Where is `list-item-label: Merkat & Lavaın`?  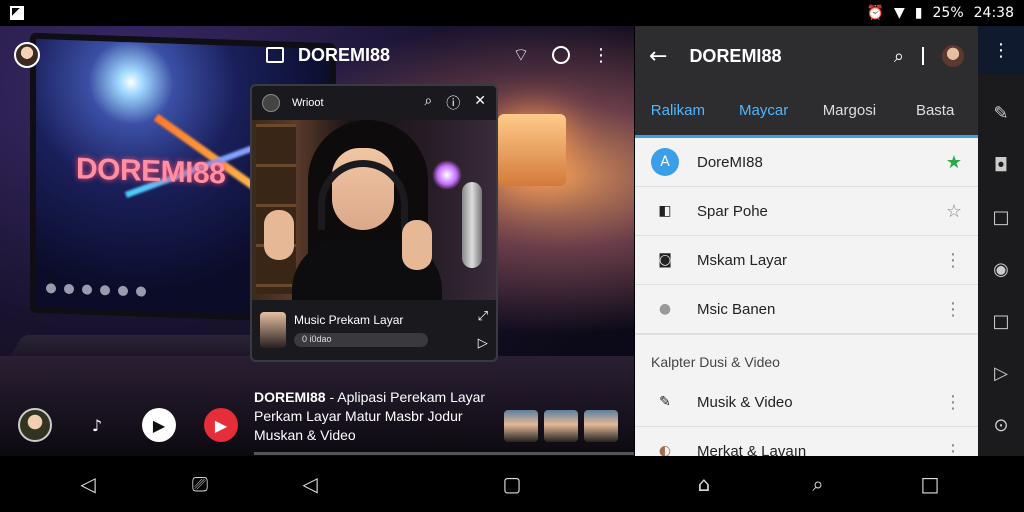
list-item-label: Merkat & Lavaın is located at coordinates (752, 449).